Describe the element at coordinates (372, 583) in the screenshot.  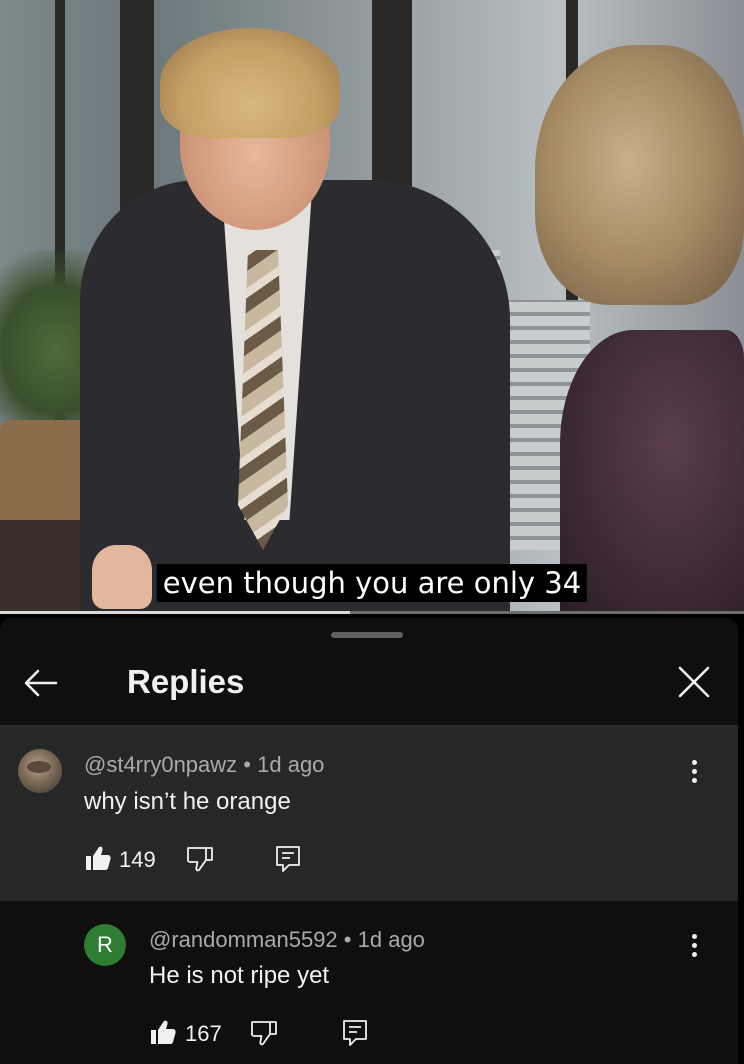
I see `video-subtitle: even though you are only 34` at that location.